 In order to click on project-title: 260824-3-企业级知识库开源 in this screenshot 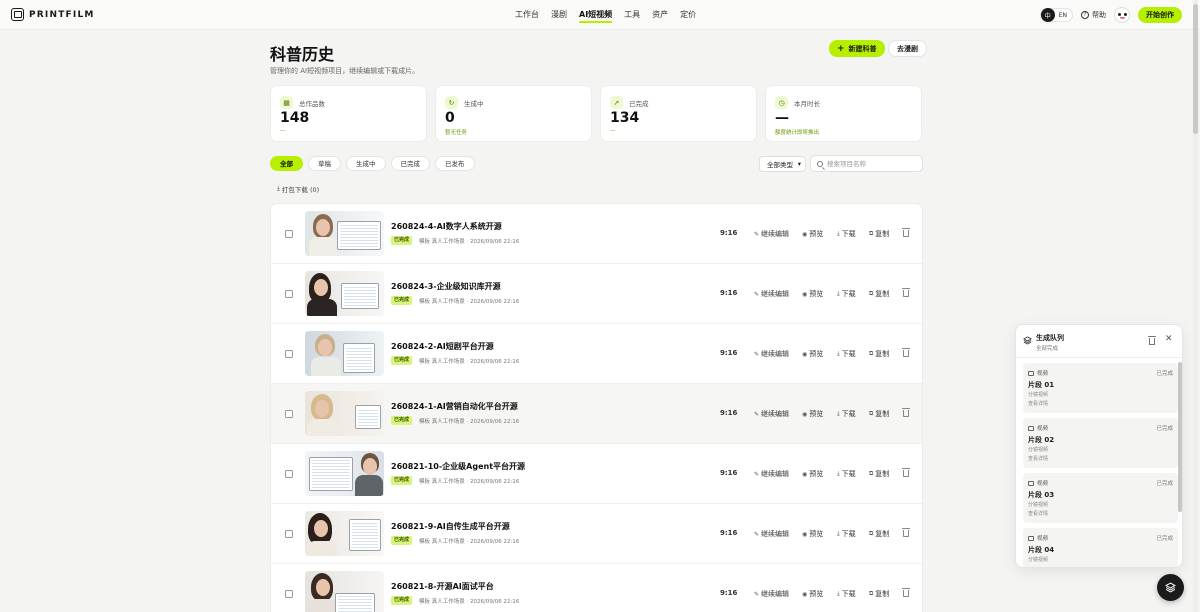, I will do `click(446, 286)`.